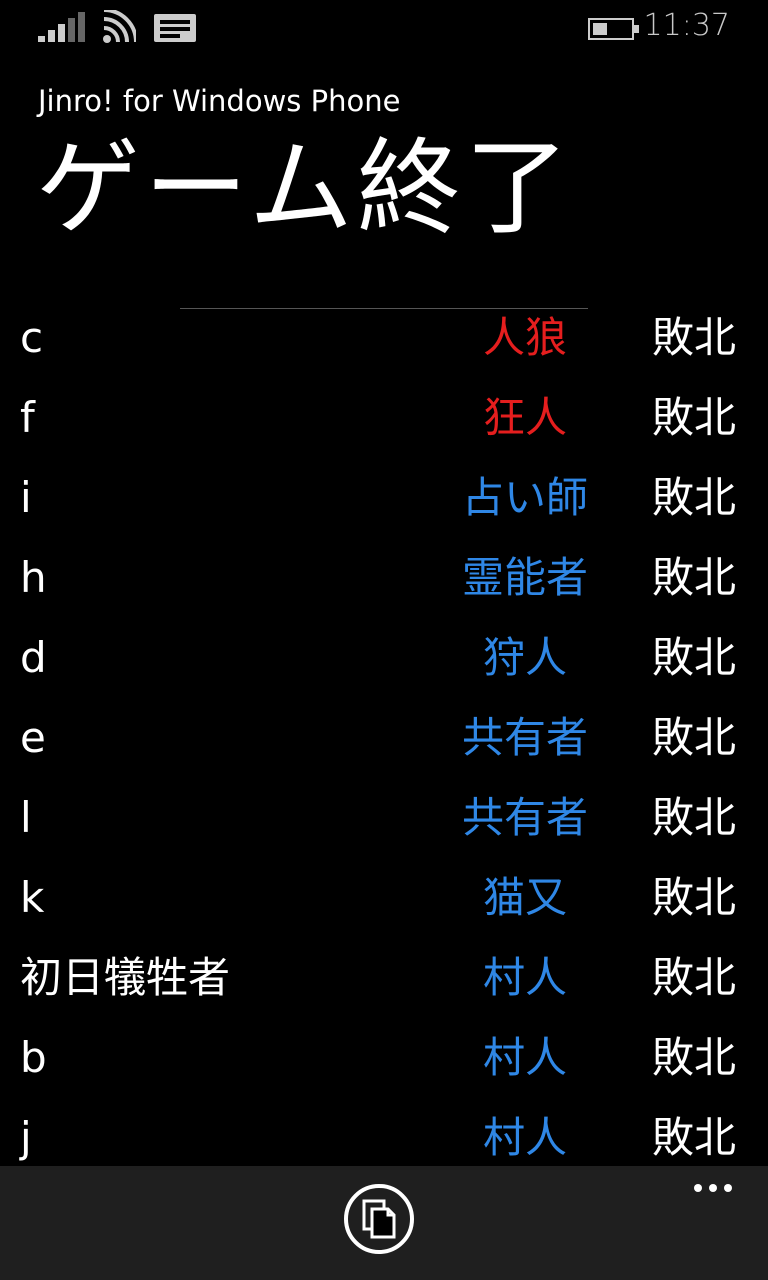 Image resolution: width=768 pixels, height=1280 pixels. What do you see at coordinates (524, 337) in the screenshot?
I see `role-name: 人狼` at bounding box center [524, 337].